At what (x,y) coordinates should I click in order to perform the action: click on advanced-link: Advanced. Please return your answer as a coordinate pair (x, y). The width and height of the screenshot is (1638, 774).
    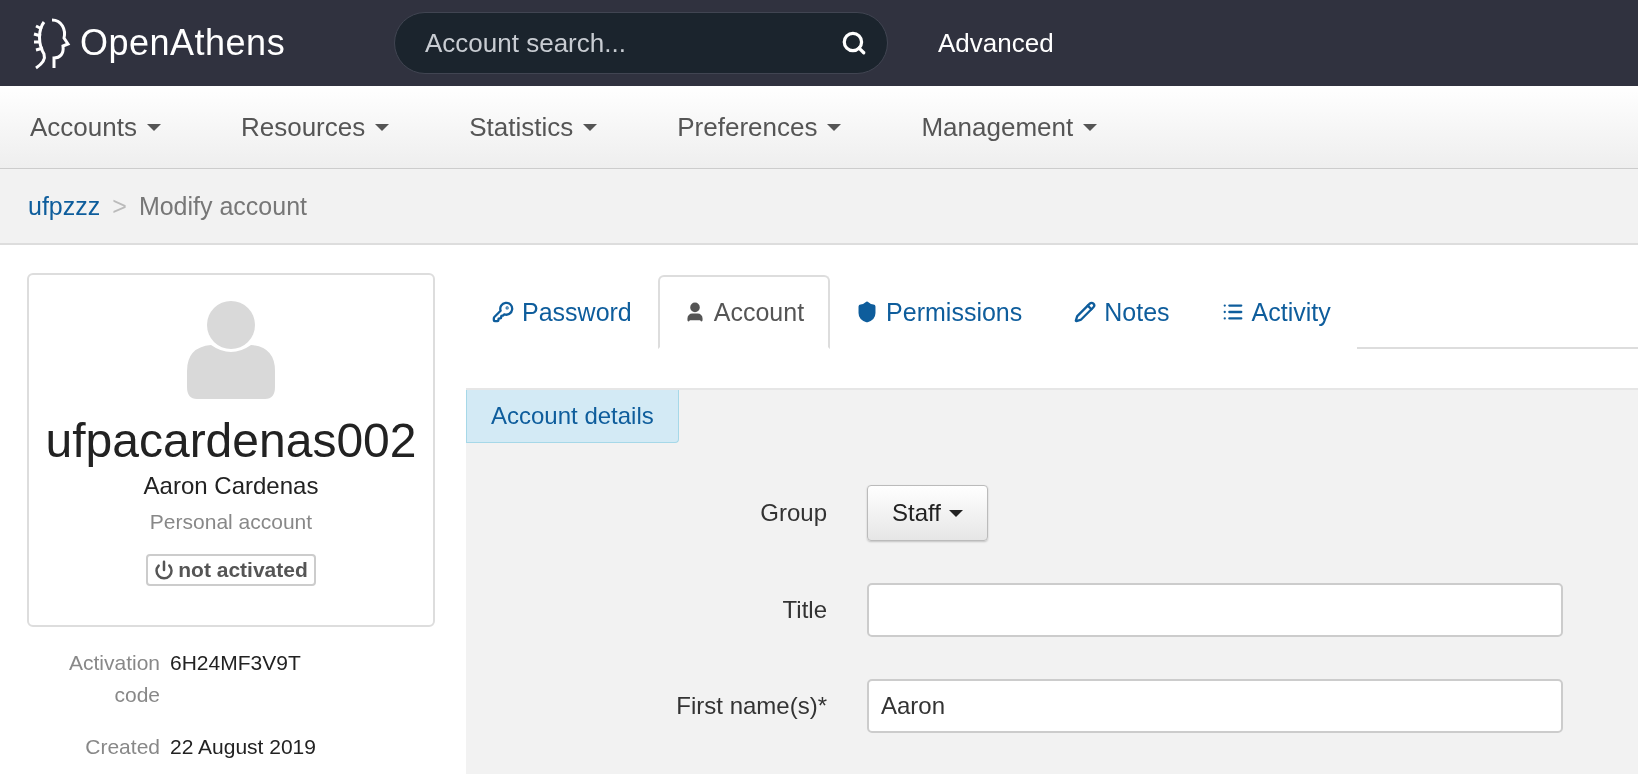
    Looking at the image, I should click on (996, 43).